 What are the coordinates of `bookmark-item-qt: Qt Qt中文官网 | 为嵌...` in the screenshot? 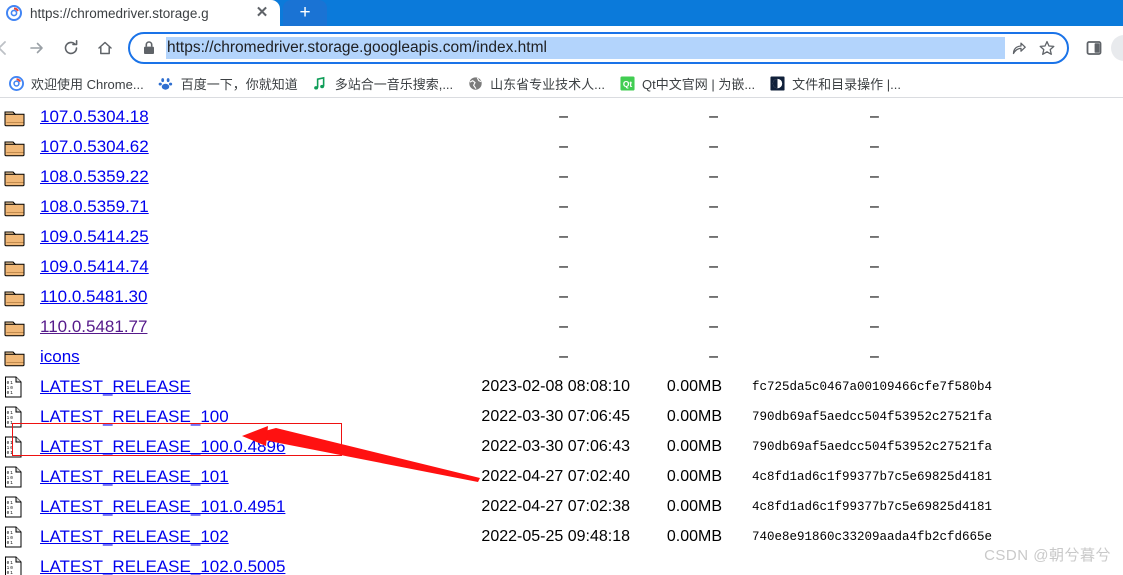 It's located at (688, 84).